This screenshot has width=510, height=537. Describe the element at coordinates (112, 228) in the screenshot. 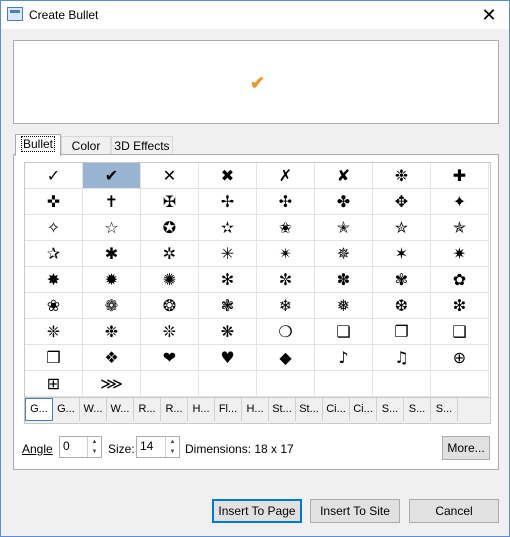

I see `symbol-cell: ☆` at that location.